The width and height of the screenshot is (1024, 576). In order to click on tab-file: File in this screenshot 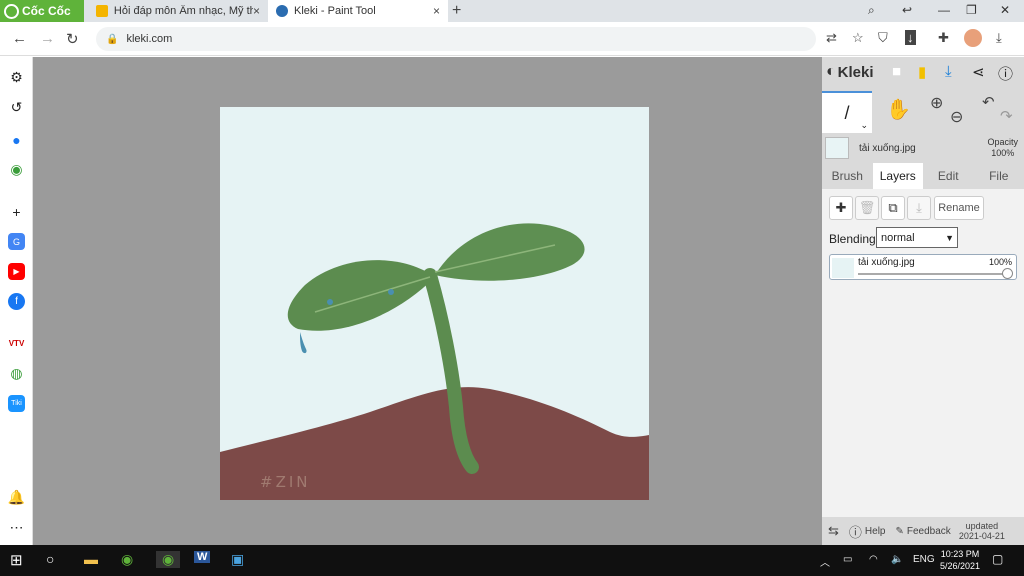, I will do `click(999, 176)`.